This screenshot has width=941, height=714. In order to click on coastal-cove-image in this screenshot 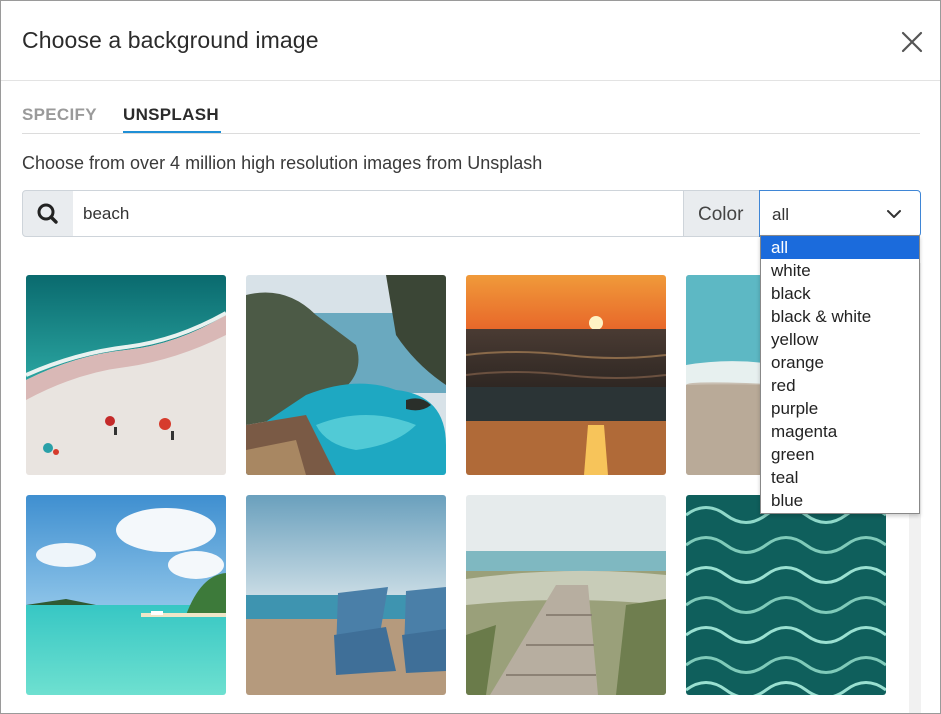, I will do `click(346, 375)`.